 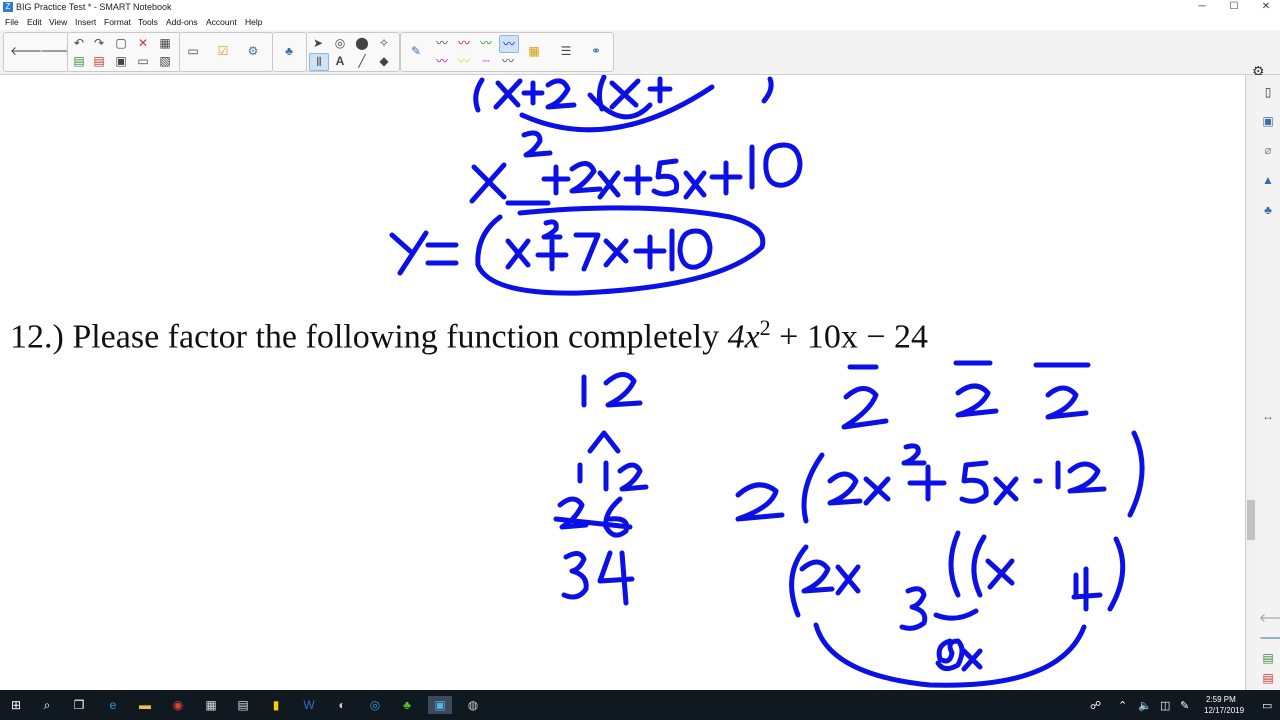 I want to click on close-button: ✕, so click(x=1265, y=7).